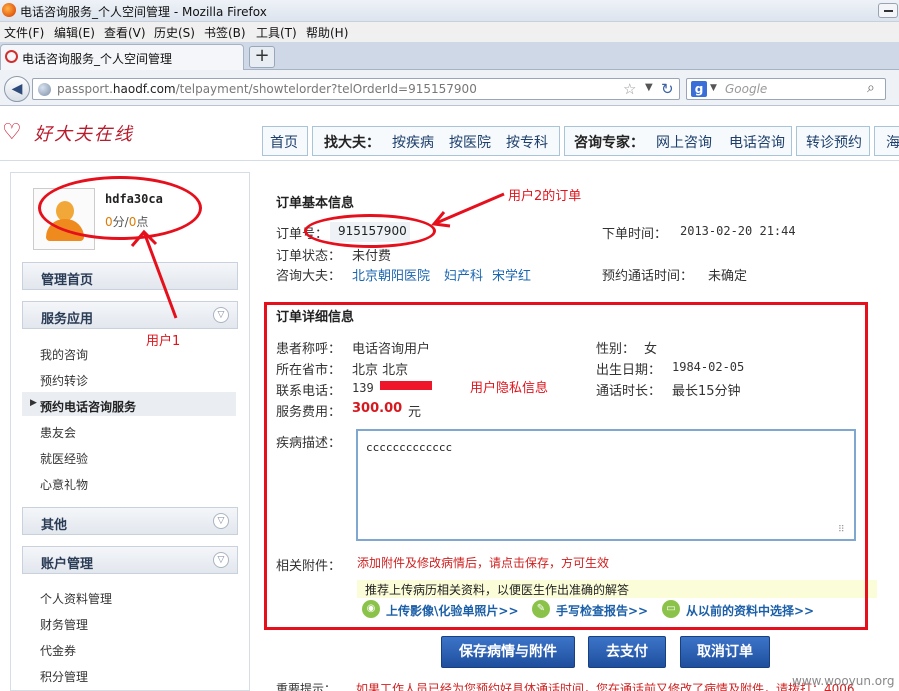 The width and height of the screenshot is (899, 691). What do you see at coordinates (545, 196) in the screenshot?
I see `annotation-user2-order: 用户2的订单` at bounding box center [545, 196].